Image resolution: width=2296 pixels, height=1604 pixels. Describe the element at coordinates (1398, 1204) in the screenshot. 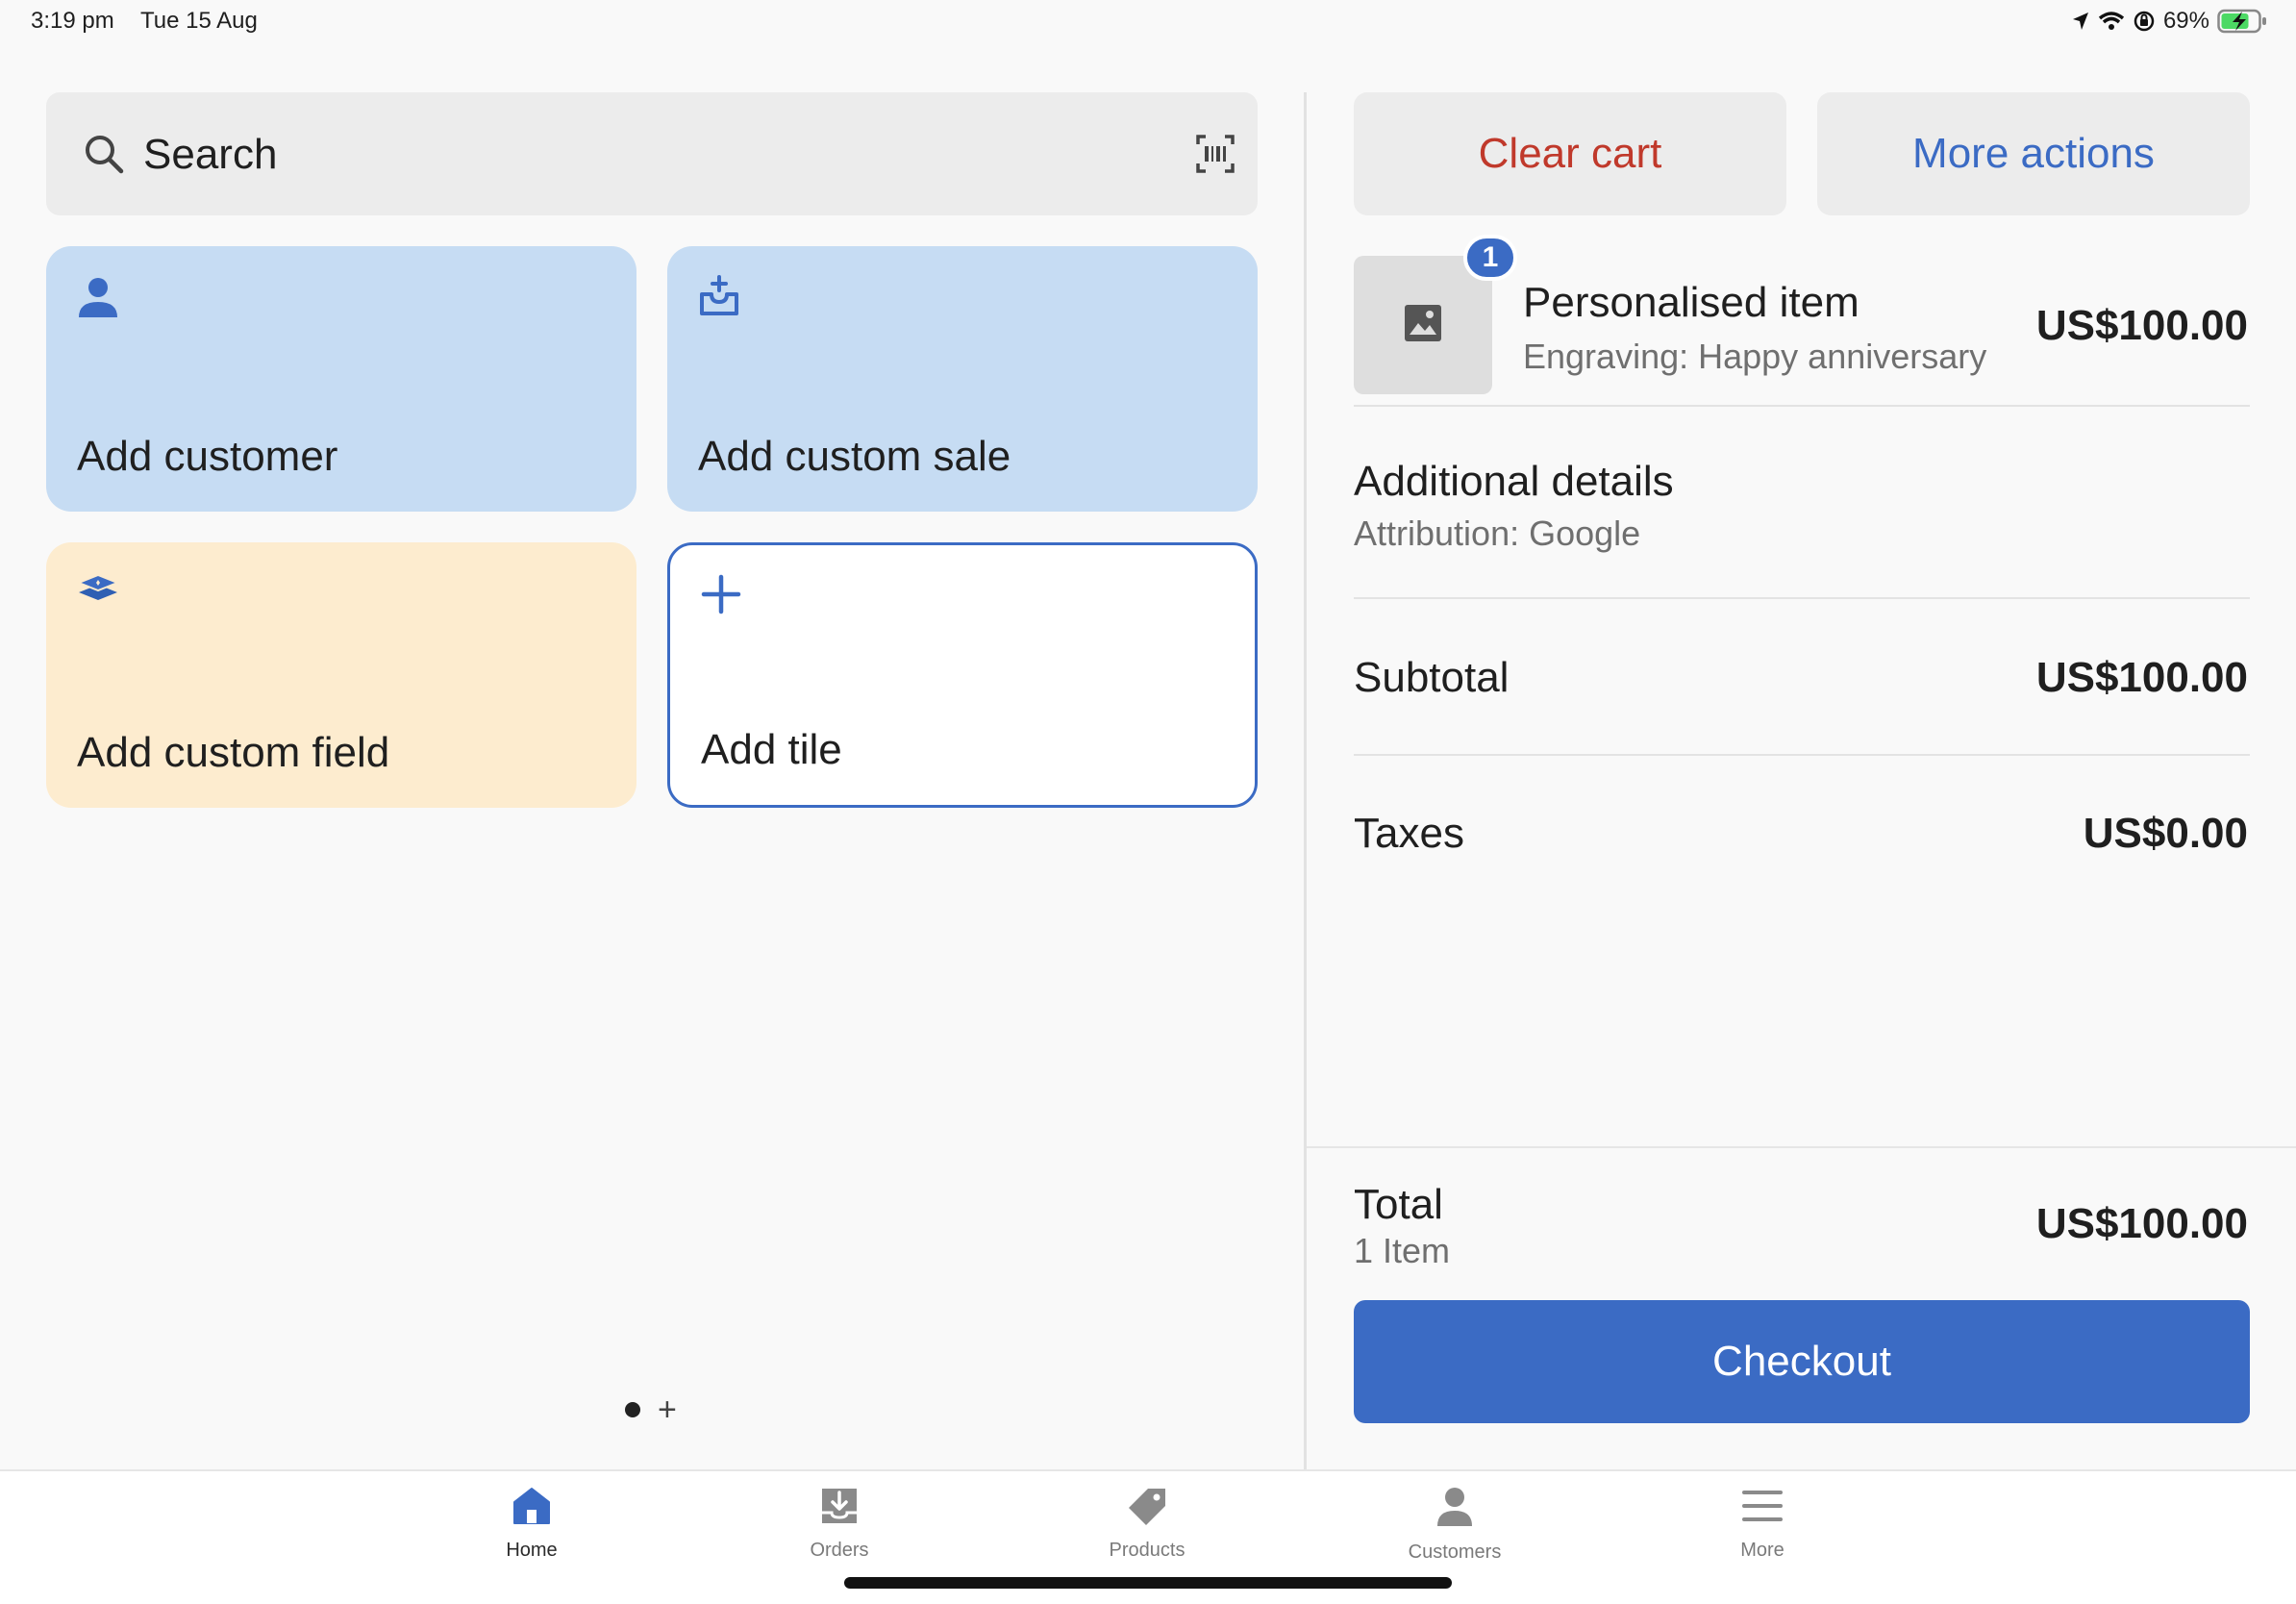

I see `total-label: Total` at that location.